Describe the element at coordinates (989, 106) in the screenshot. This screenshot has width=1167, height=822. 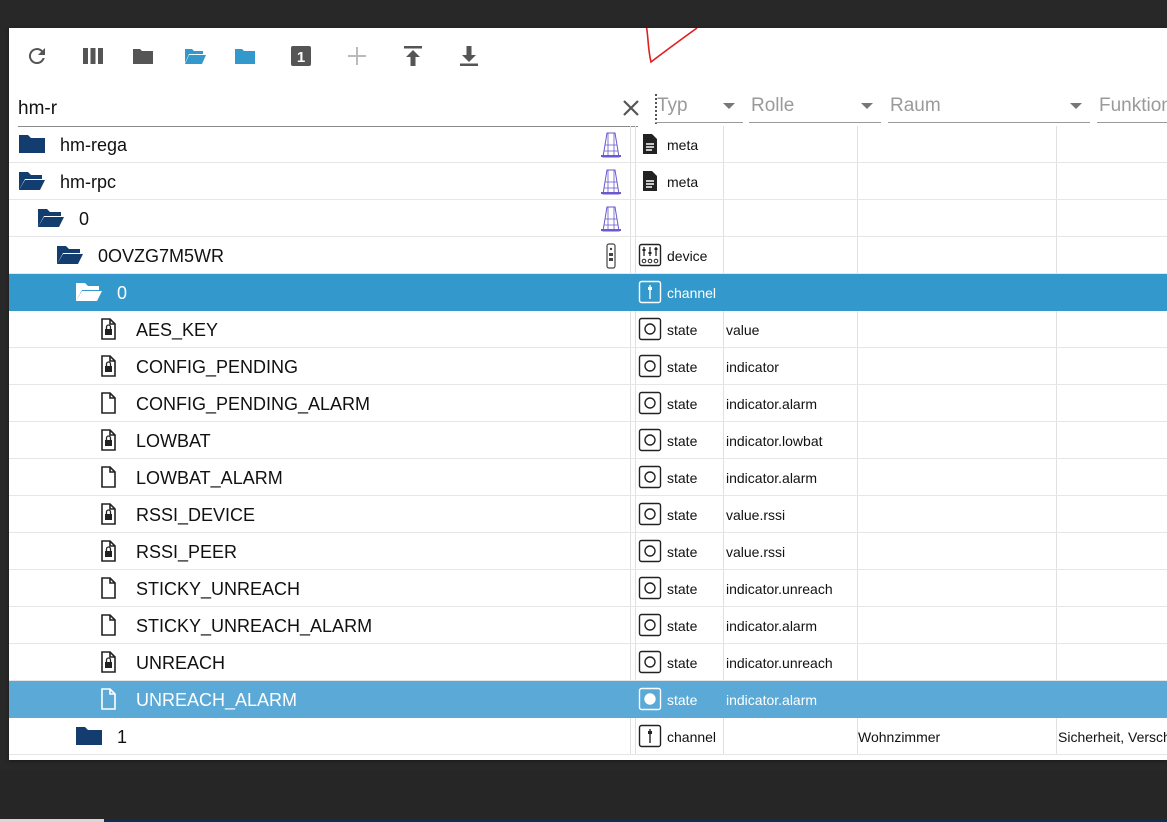
I see `room-filter: Raum` at that location.